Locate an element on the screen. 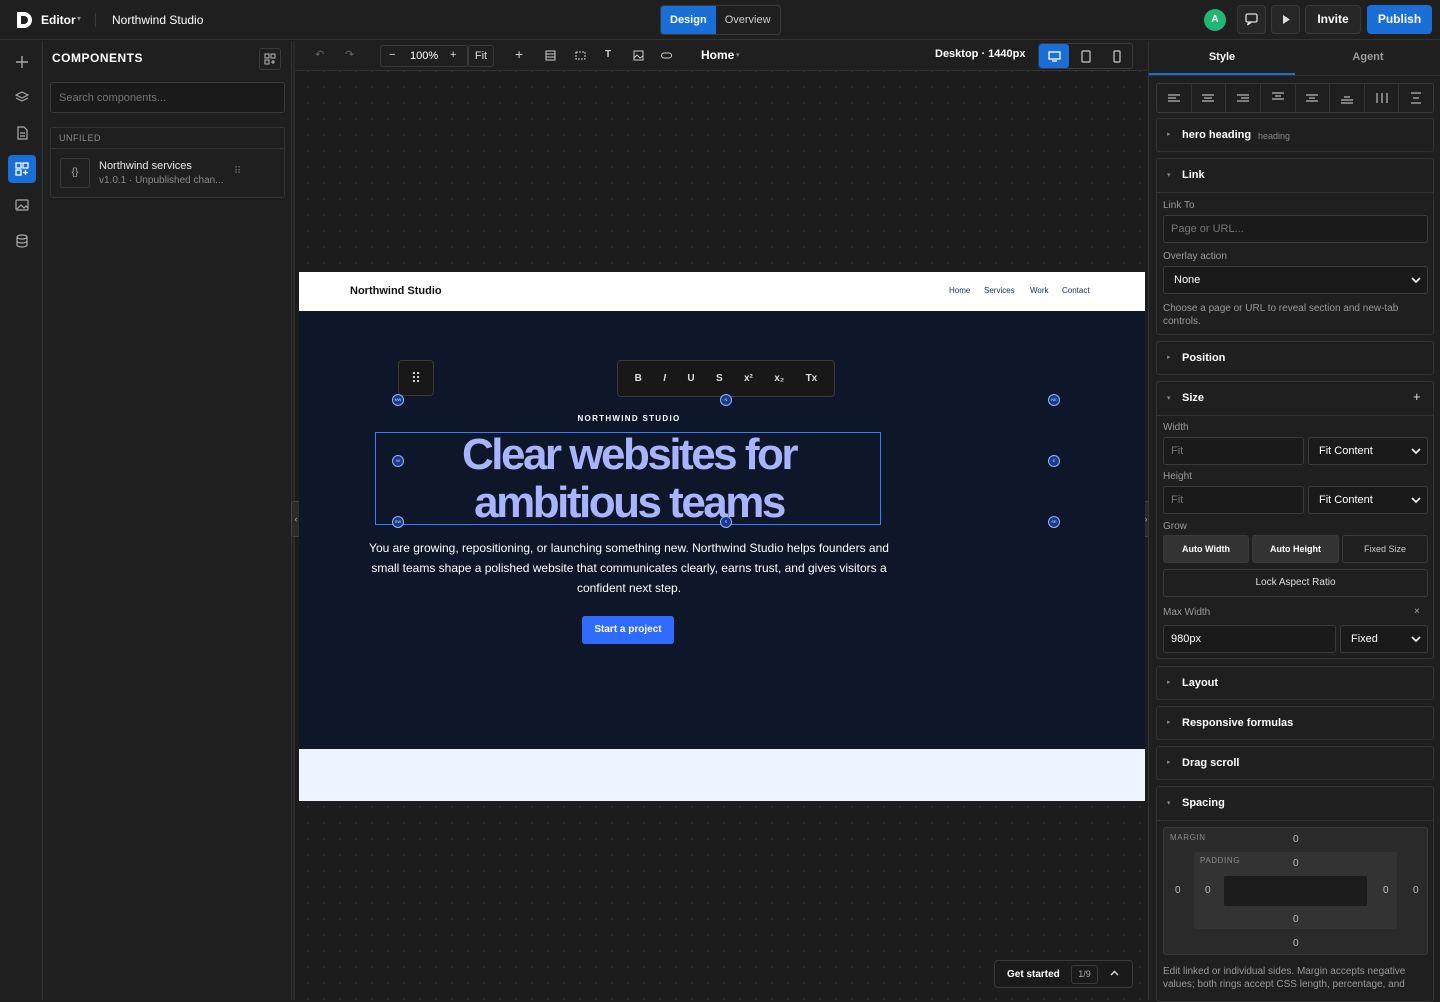  hero-eyebrow: NORTHWIND STUDIO is located at coordinates (629, 418).